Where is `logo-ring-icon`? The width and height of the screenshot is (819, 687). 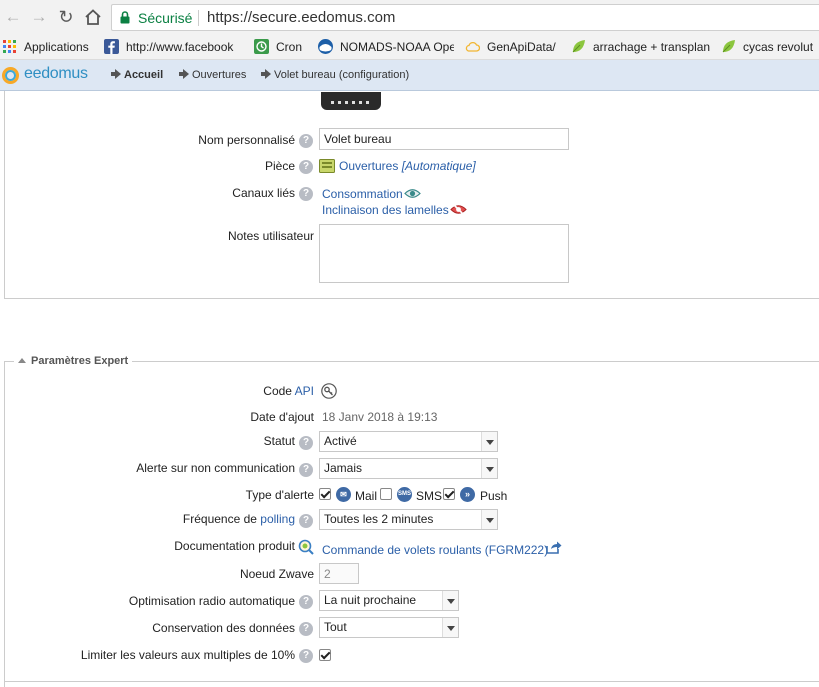 logo-ring-icon is located at coordinates (10, 75).